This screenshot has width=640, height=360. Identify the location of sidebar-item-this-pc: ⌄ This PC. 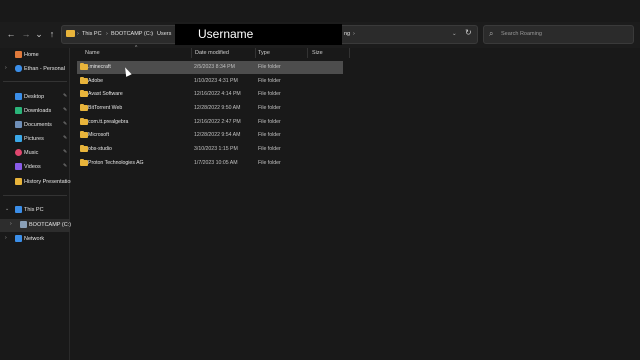
(35, 210).